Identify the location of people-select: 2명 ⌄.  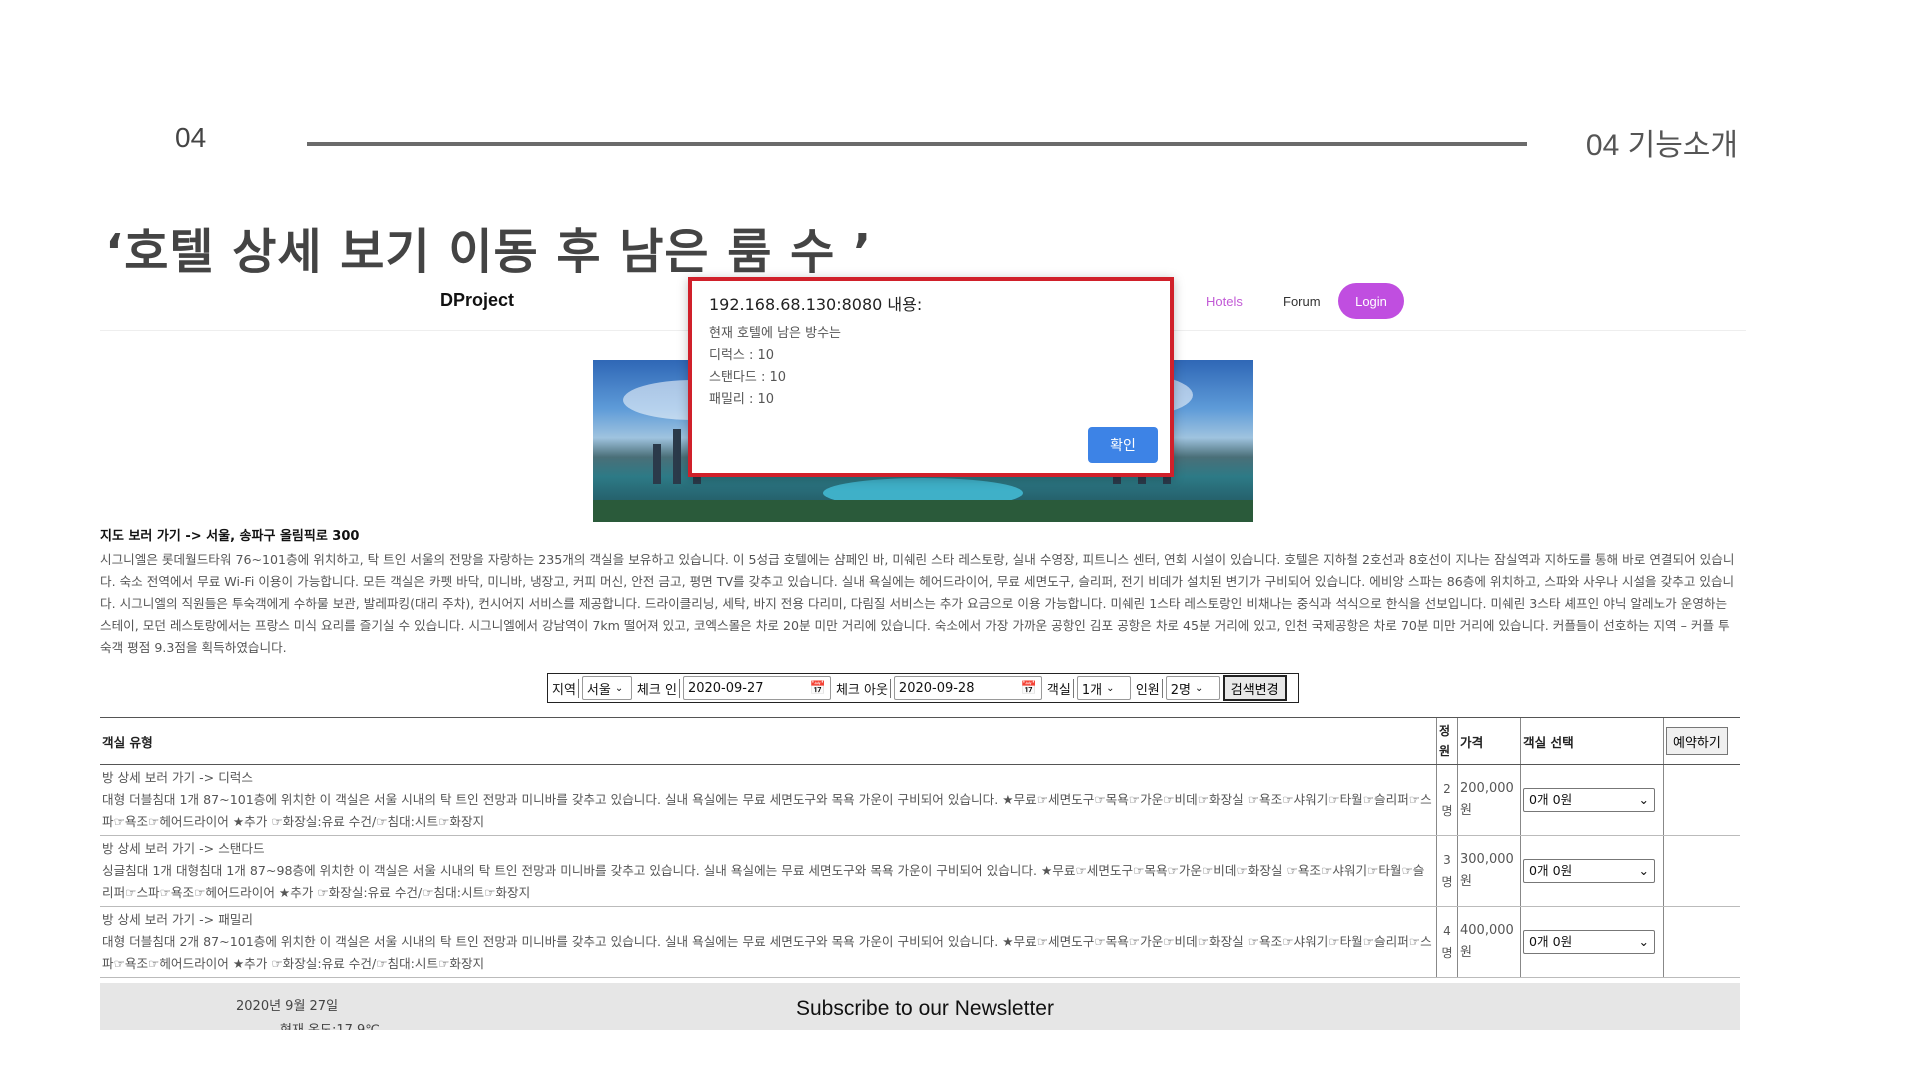
(1192, 688).